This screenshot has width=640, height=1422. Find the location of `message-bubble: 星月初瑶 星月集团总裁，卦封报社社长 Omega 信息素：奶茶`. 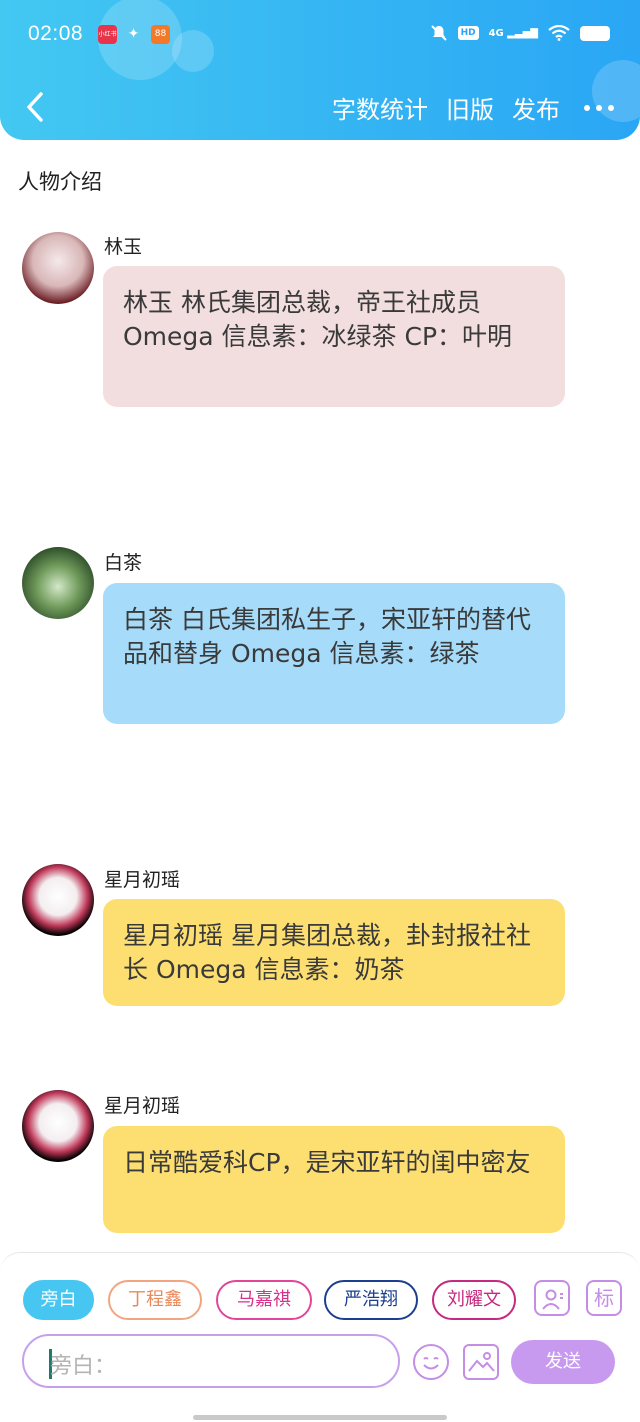

message-bubble: 星月初瑶 星月集团总裁，卦封报社社长 Omega 信息素：奶茶 is located at coordinates (334, 952).